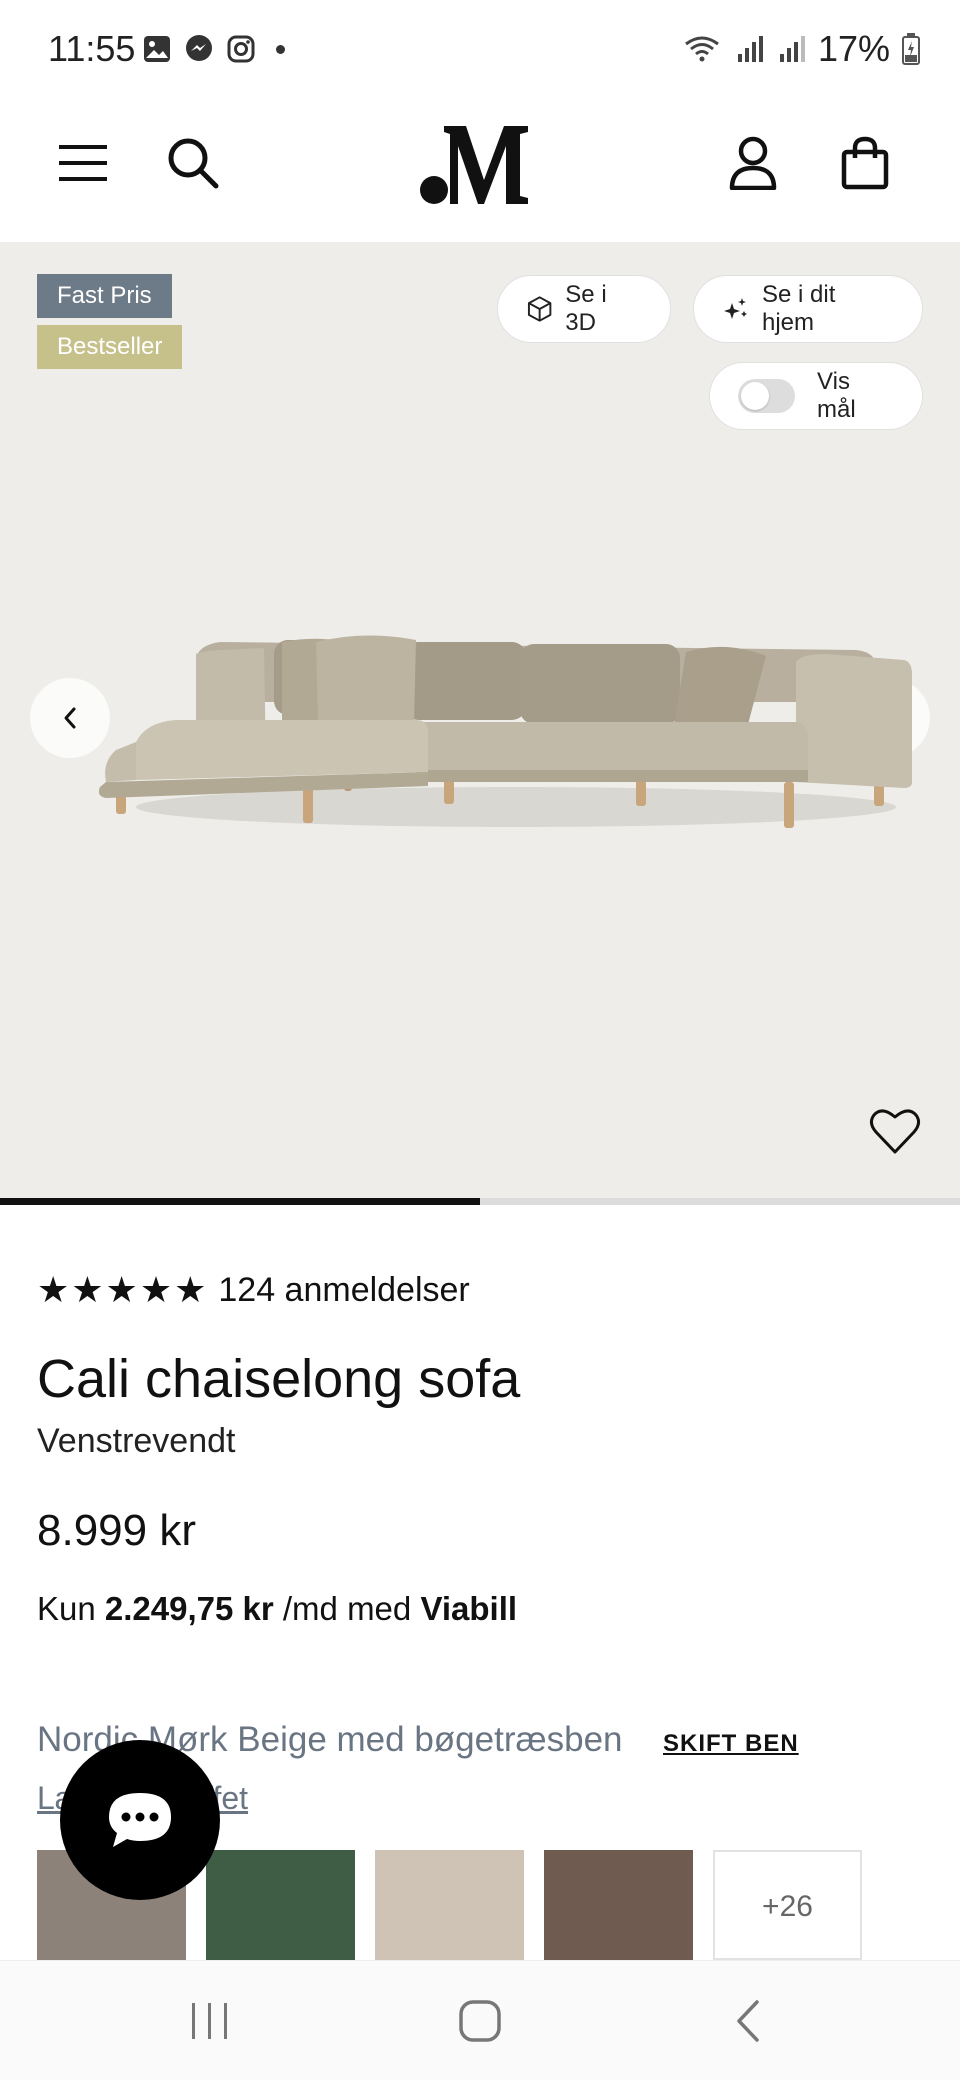 The height and width of the screenshot is (2080, 960). I want to click on system-icons: 17%, so click(801, 49).